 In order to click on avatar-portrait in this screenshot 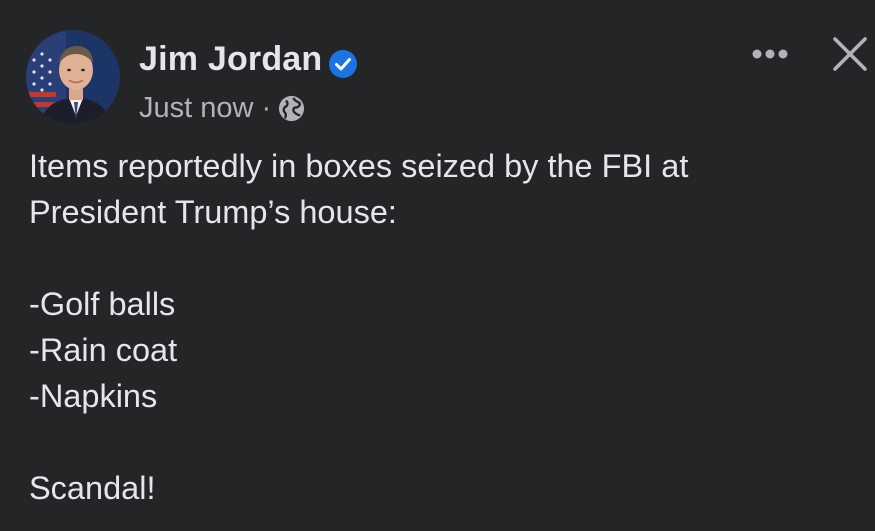, I will do `click(73, 77)`.